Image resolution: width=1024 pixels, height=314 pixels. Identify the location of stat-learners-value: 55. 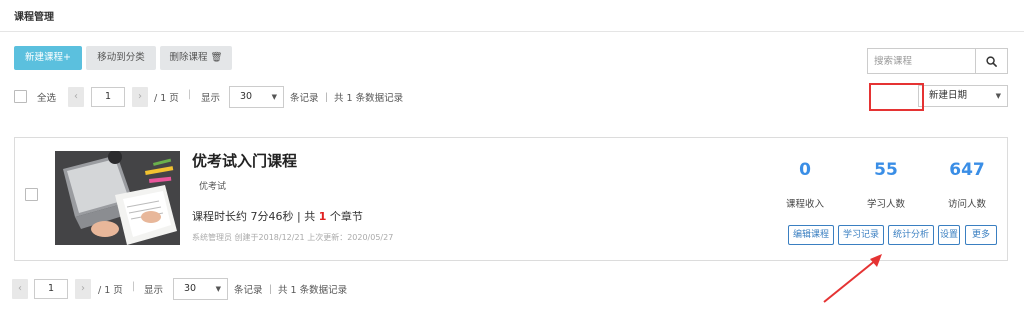
(886, 170).